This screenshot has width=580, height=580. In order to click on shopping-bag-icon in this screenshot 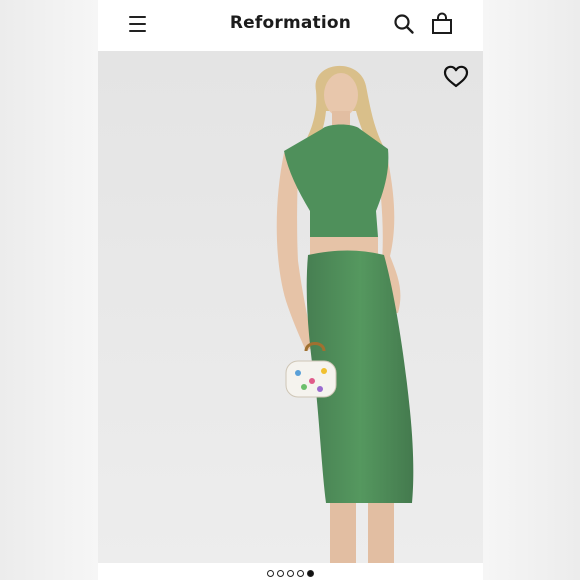, I will do `click(442, 24)`.